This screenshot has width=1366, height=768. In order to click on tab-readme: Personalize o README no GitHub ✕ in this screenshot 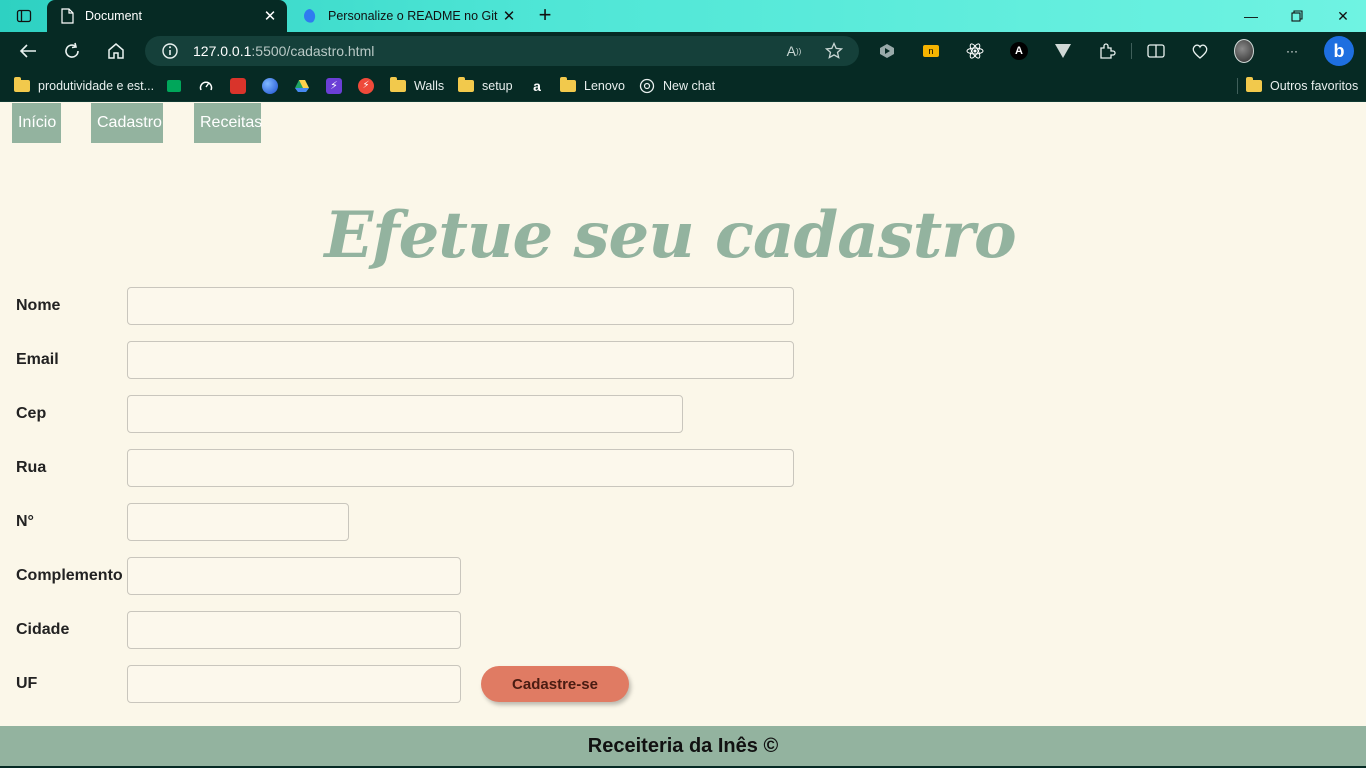, I will do `click(408, 16)`.